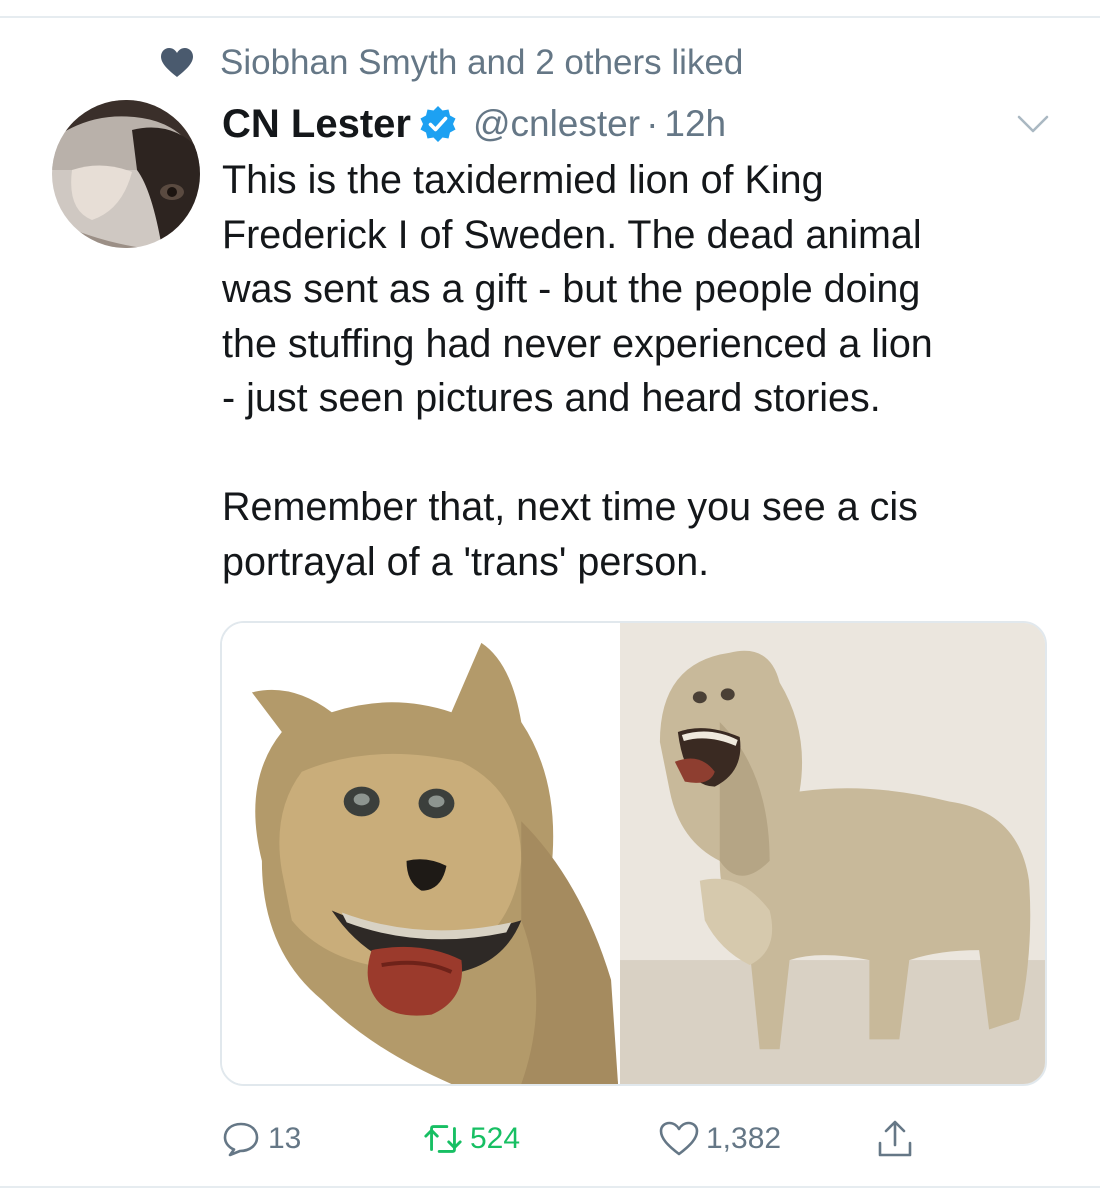  I want to click on share-button, so click(895, 1139).